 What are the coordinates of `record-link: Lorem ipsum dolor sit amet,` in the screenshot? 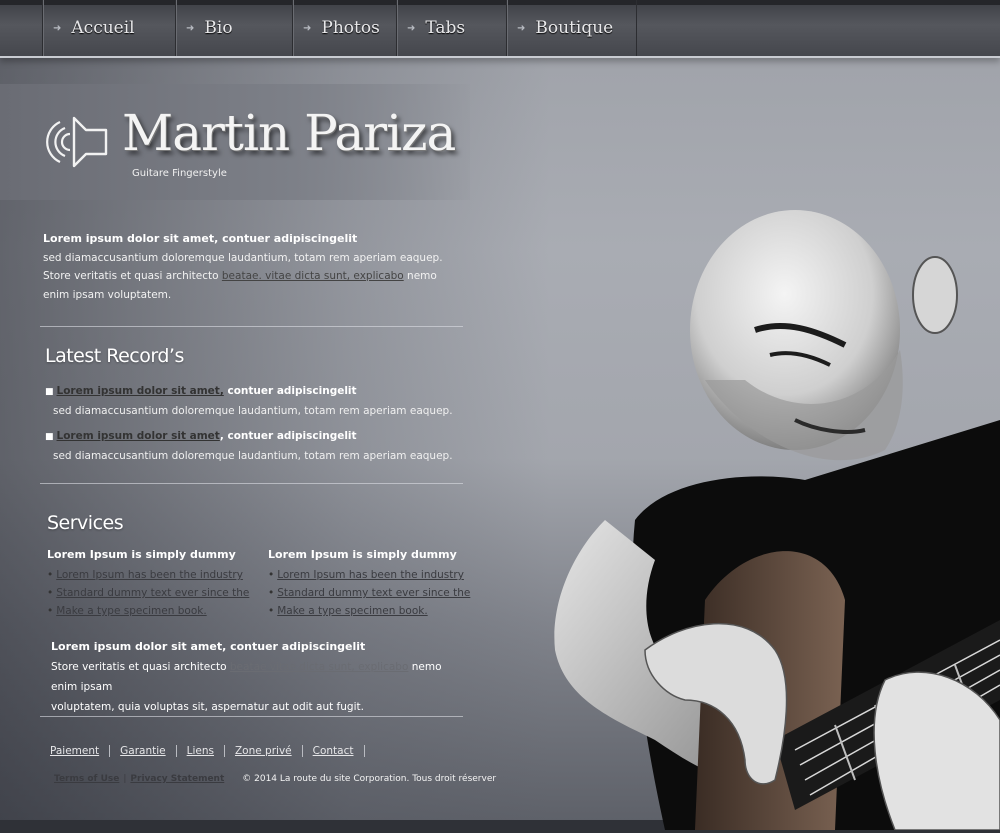 It's located at (140, 391).